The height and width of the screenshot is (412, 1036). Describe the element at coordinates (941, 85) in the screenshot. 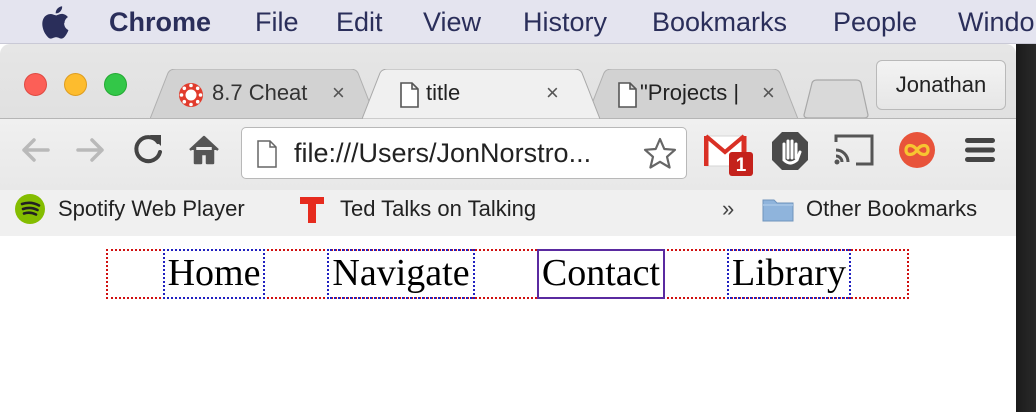

I see `profile-button: Jonathan` at that location.